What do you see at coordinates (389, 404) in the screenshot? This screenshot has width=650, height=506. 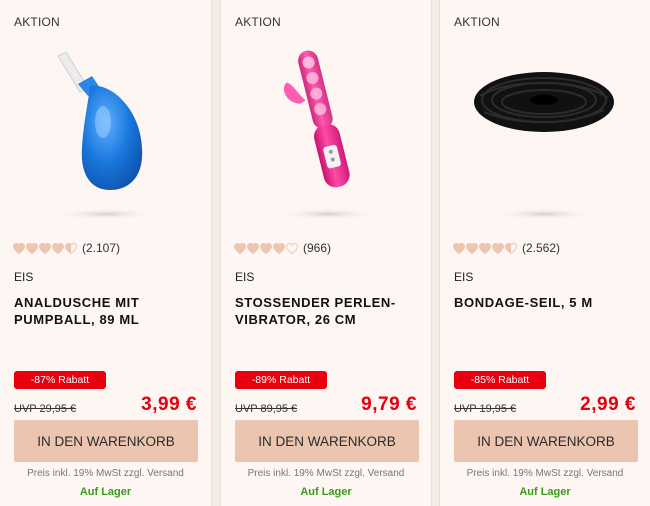 I see `price: 9,79 €` at bounding box center [389, 404].